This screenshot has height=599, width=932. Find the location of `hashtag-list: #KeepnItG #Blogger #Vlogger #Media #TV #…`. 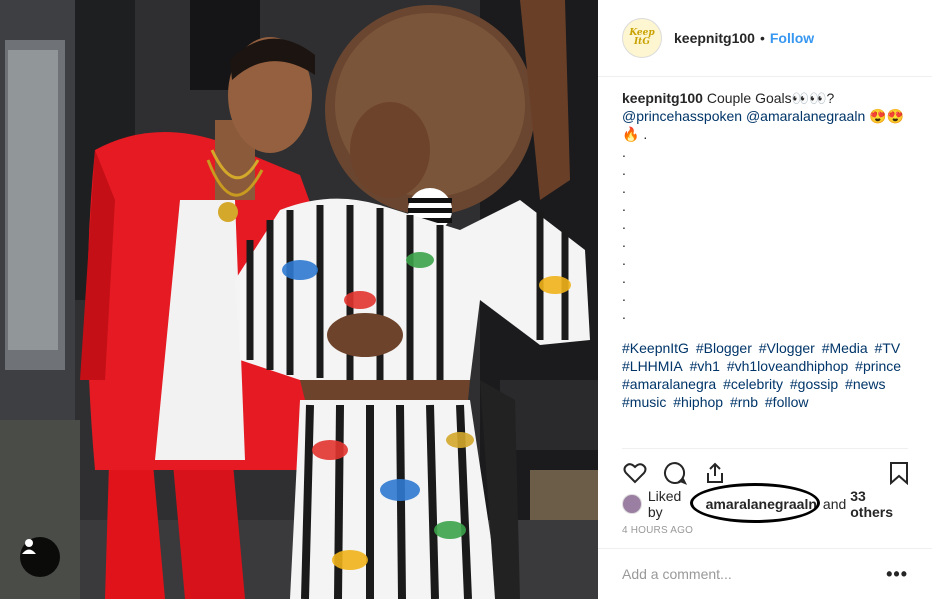

hashtag-list: #KeepnItG #Blogger #Vlogger #Media #TV #… is located at coordinates (767, 375).